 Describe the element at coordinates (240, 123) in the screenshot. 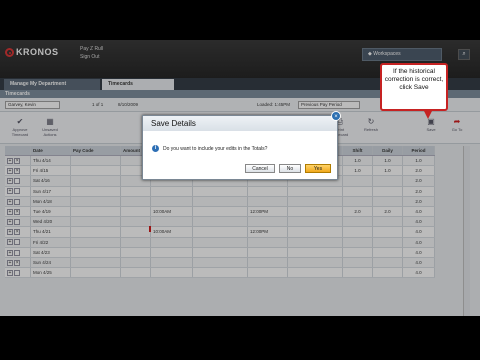

I see `dialog-title: Save Details` at that location.